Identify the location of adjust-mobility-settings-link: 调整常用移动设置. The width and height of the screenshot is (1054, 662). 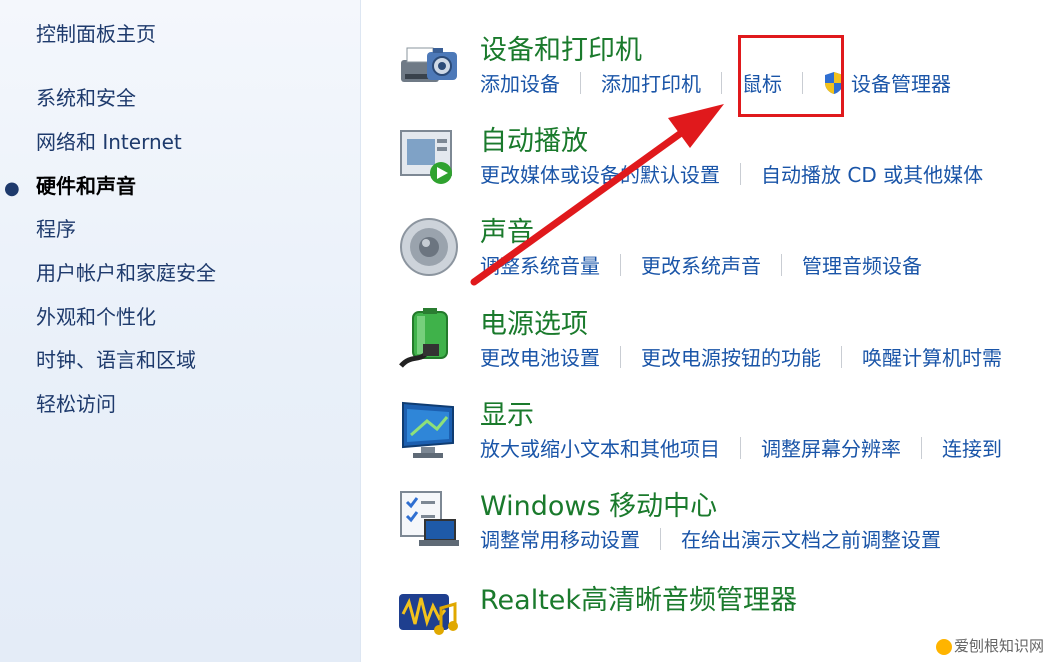
(560, 538).